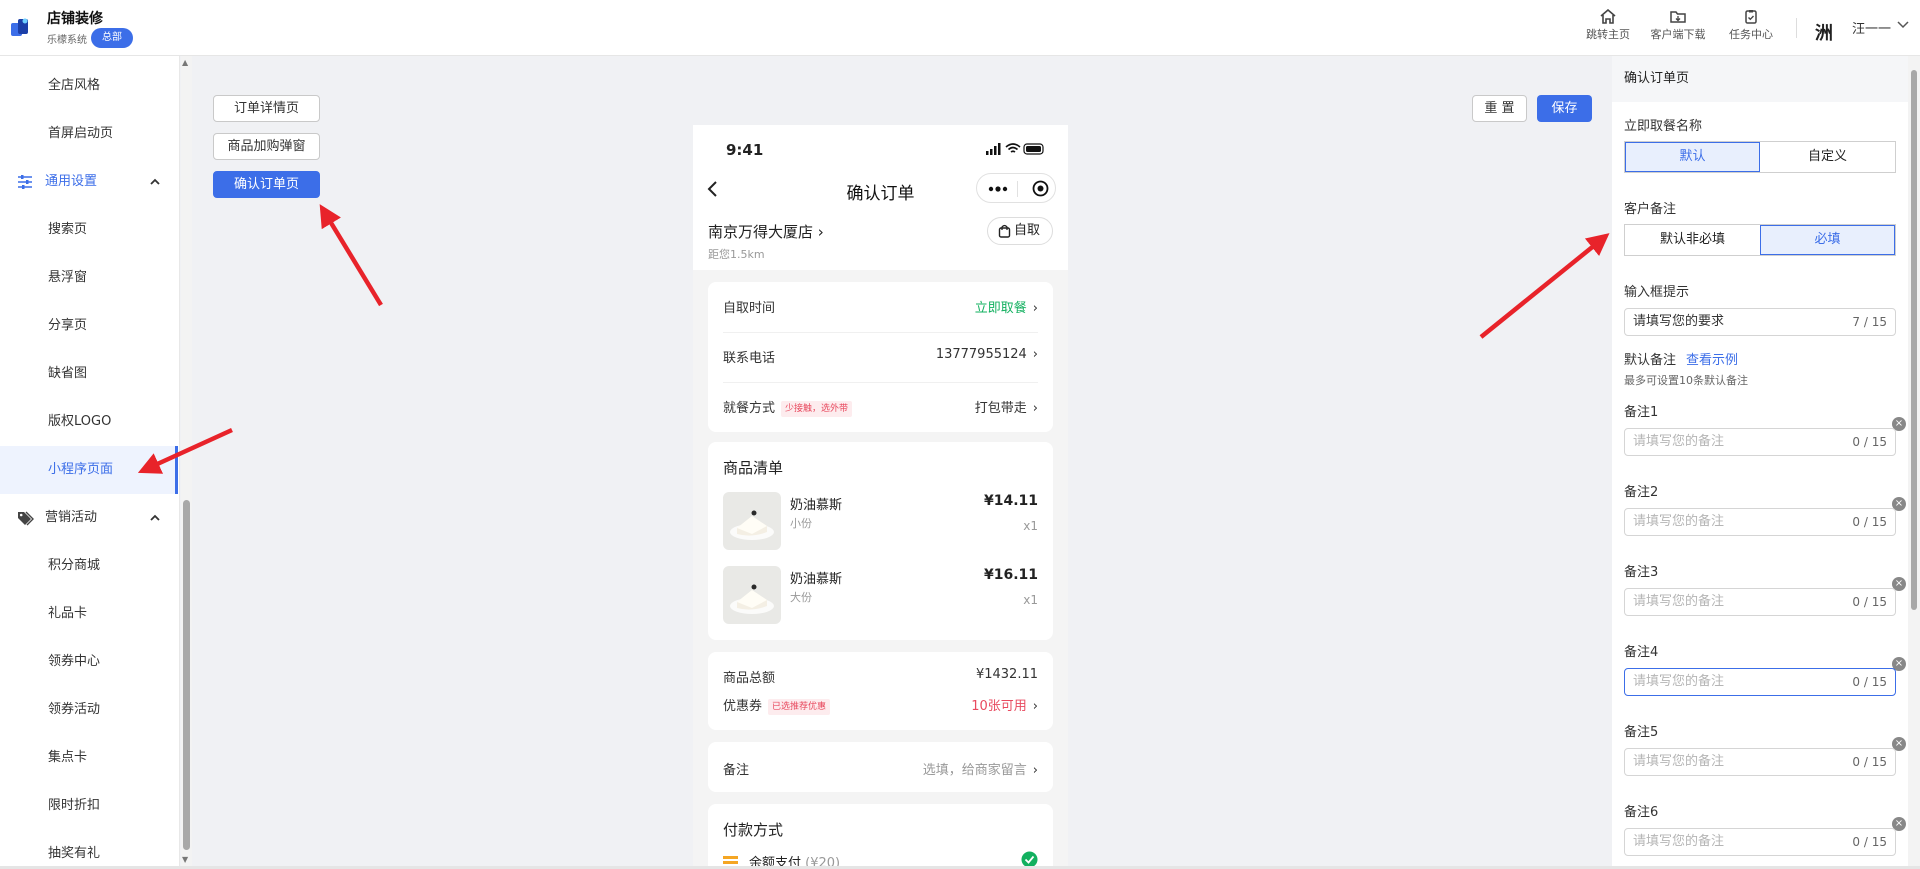 This screenshot has height=869, width=1920. What do you see at coordinates (89, 710) in the screenshot?
I see `sidebar-item-coupon-activity: 领券活动` at bounding box center [89, 710].